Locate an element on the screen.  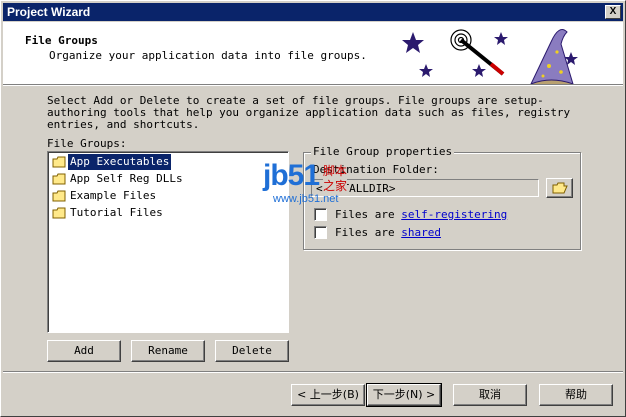
file-groups-label: File Groups: is located at coordinates (87, 143).